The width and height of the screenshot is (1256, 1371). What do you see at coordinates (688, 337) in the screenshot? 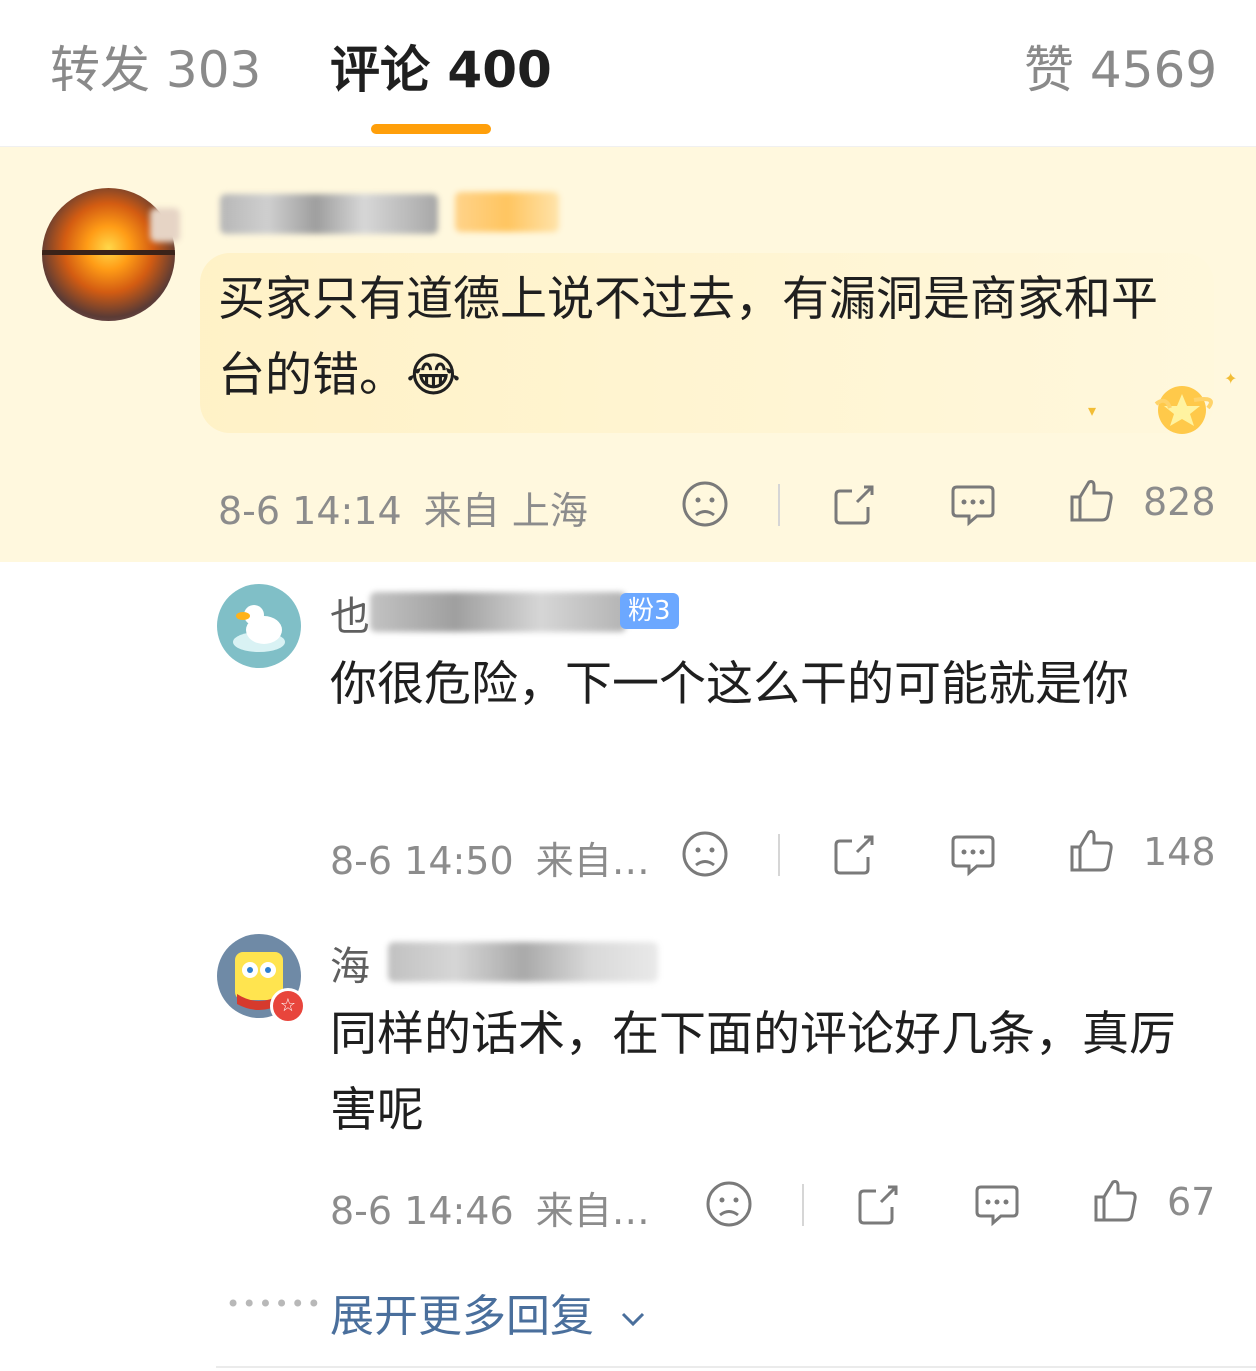
I see `comment-text: 买家只有道德上说不过去，有漏洞是商家和平台的错。😂` at bounding box center [688, 337].